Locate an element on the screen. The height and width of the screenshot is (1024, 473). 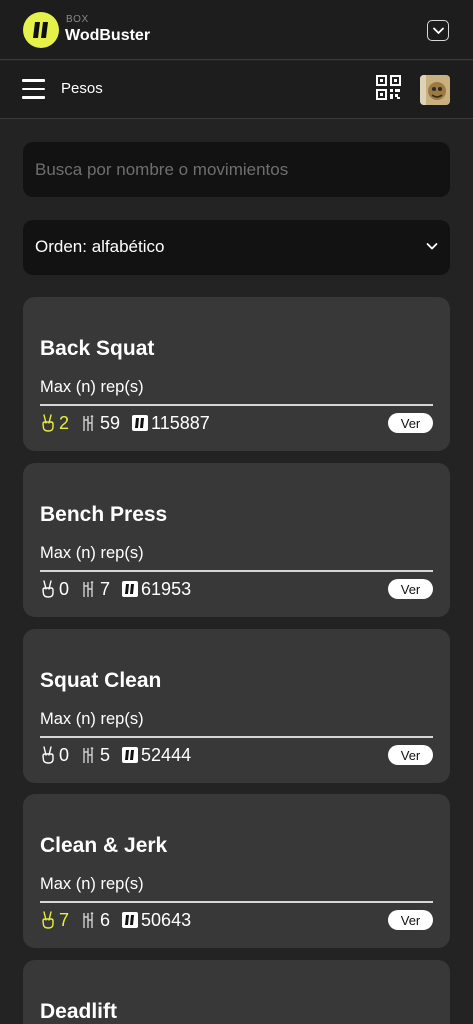
exercise-name: Bench Press is located at coordinates (104, 514).